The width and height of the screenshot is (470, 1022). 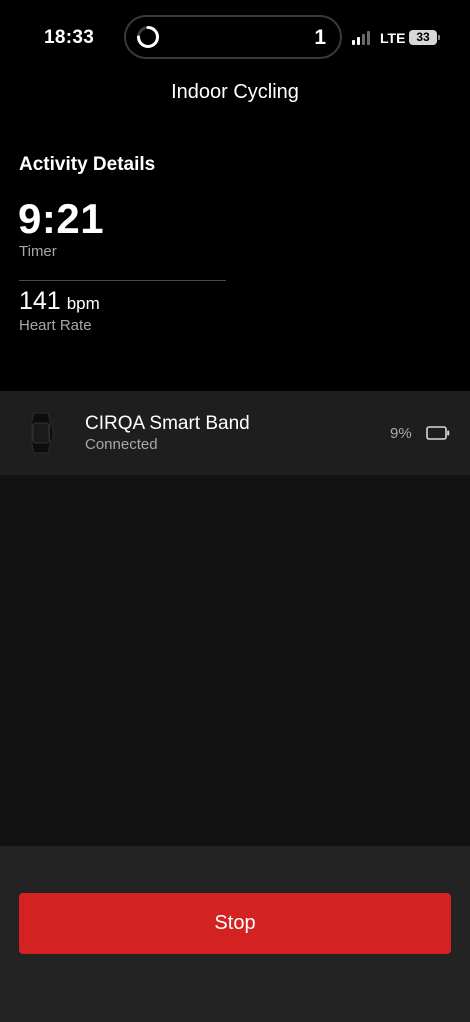 What do you see at coordinates (38, 251) in the screenshot?
I see `timer-label: Timer` at bounding box center [38, 251].